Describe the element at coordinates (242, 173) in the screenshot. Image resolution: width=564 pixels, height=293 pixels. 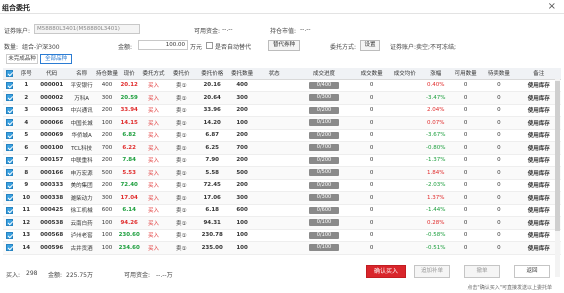
I see `cell-entrust-qty: 500` at that location.